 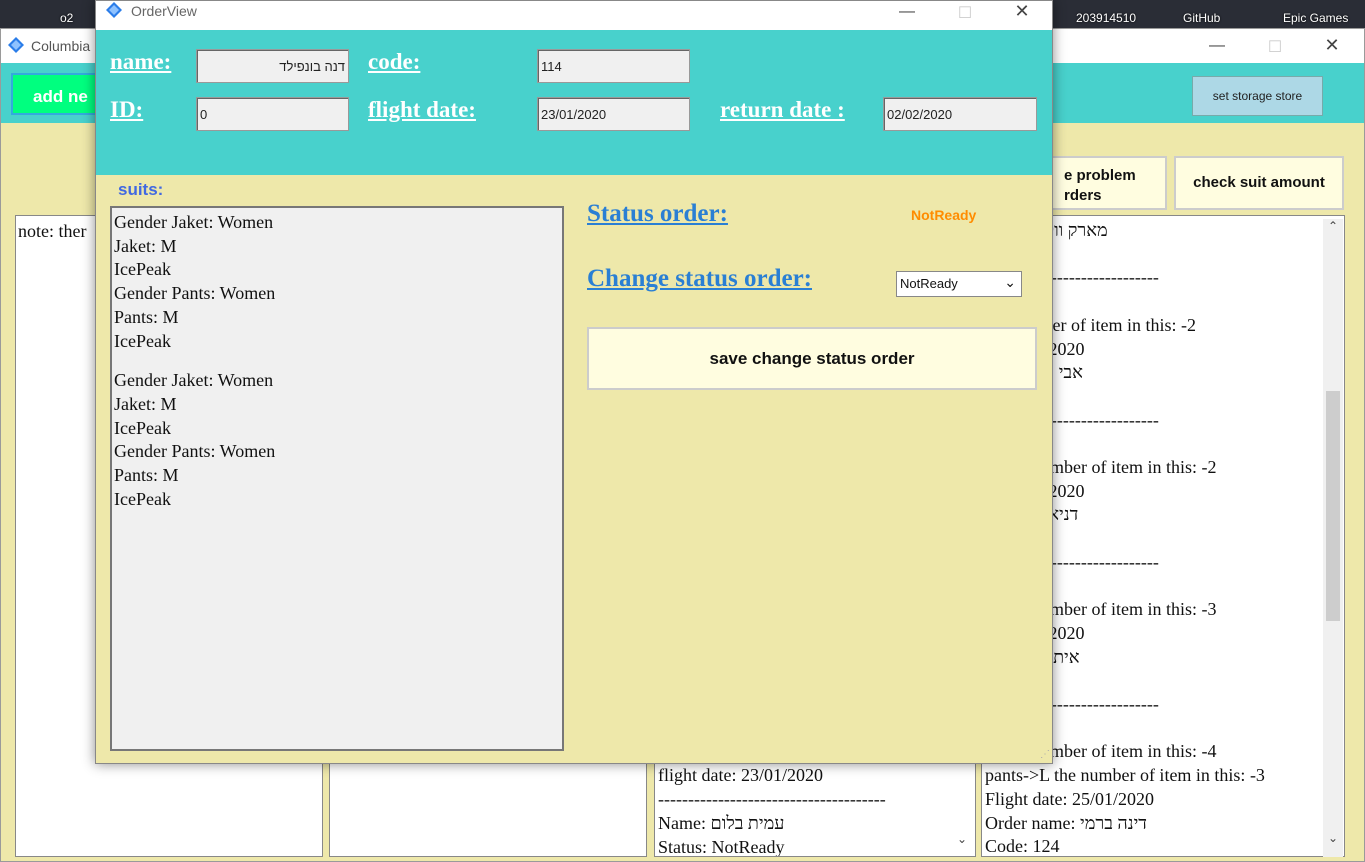 I want to click on scrollbar: ⌃ ⌄, so click(x=1333, y=538).